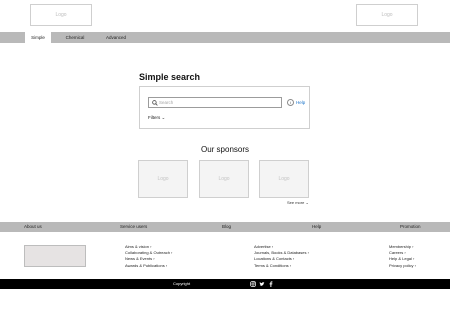  I want to click on sponsors-title: Our sponsors, so click(225, 149).